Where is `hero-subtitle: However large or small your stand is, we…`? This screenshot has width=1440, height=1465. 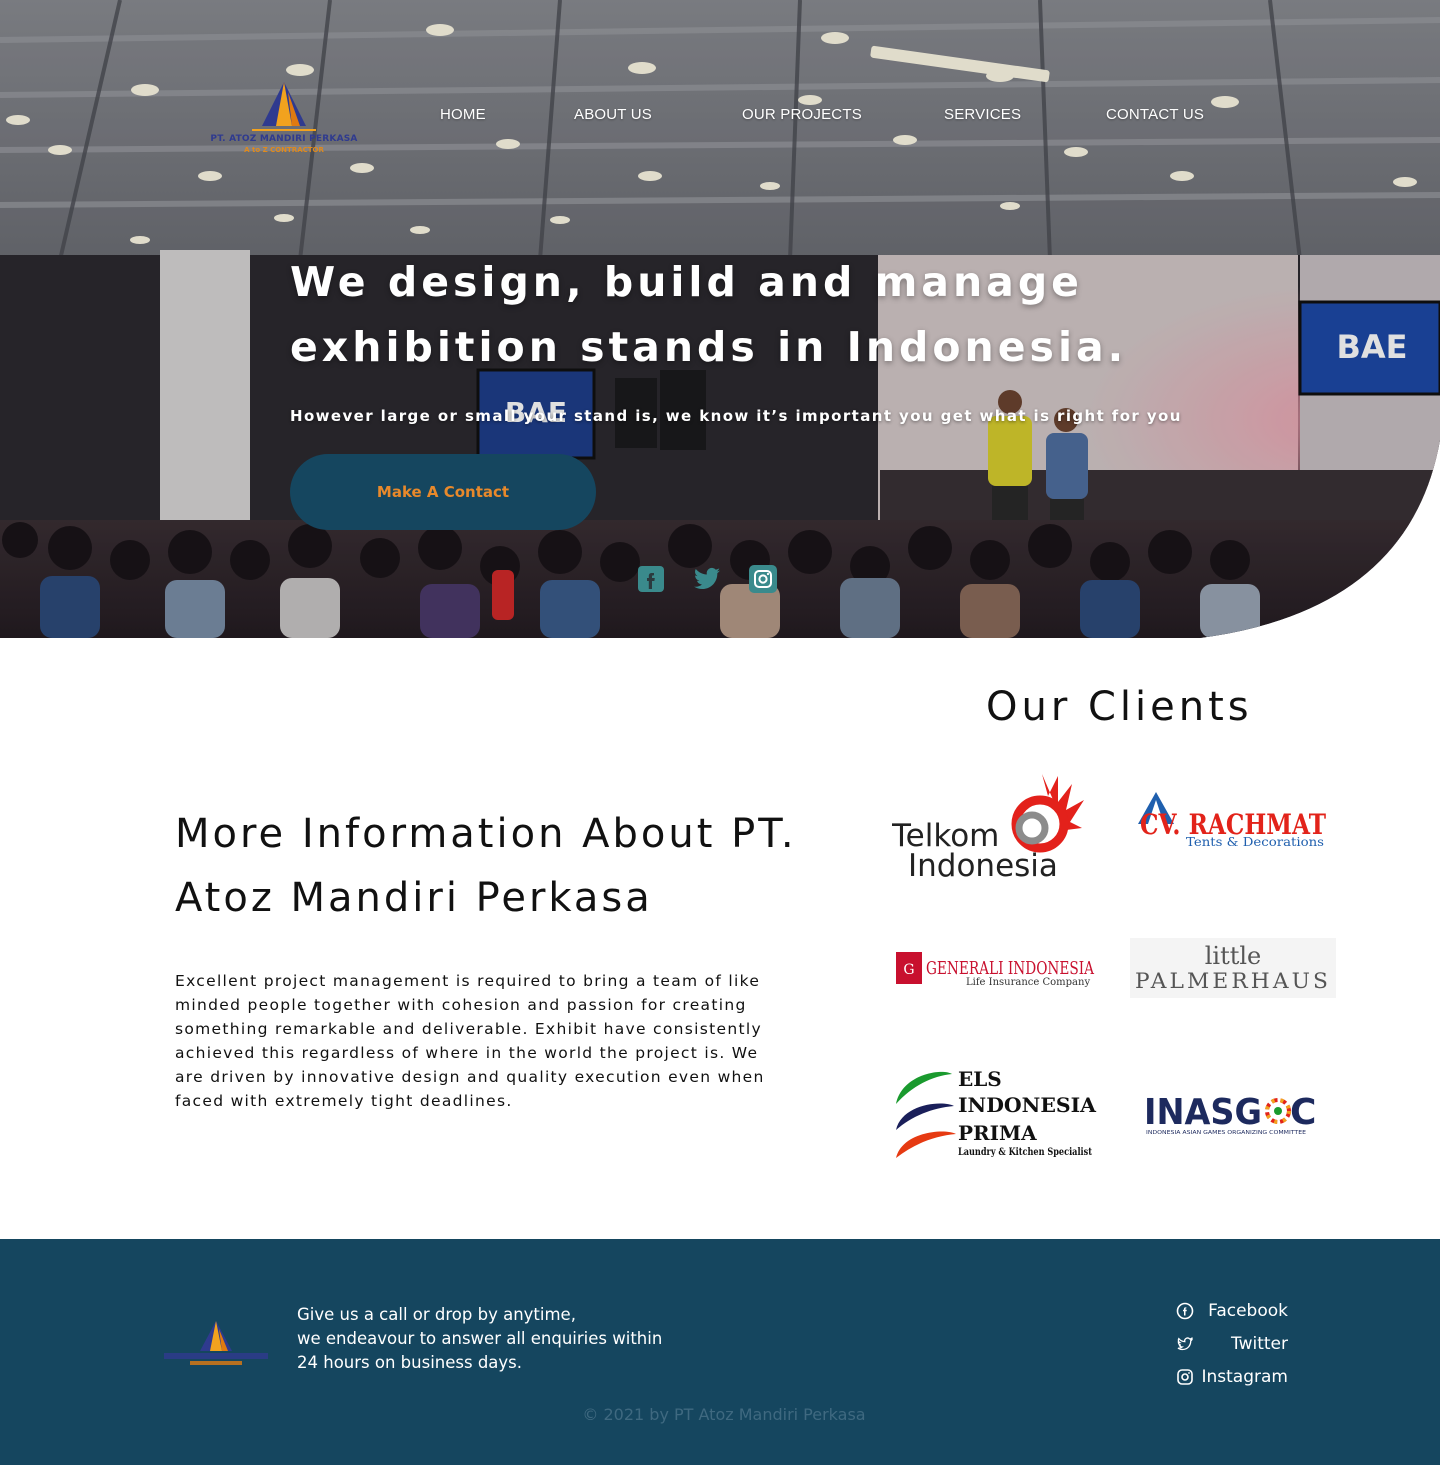
hero-subtitle: However large or small your stand is, we… is located at coordinates (736, 416).